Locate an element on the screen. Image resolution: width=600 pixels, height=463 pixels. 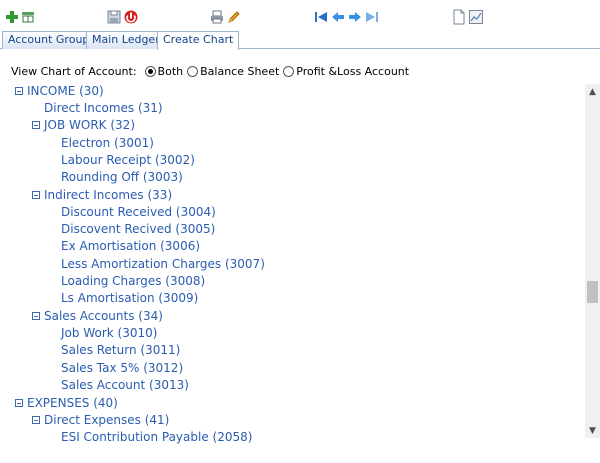
tree-node-label: Rounding Off (3003) is located at coordinates (122, 177).